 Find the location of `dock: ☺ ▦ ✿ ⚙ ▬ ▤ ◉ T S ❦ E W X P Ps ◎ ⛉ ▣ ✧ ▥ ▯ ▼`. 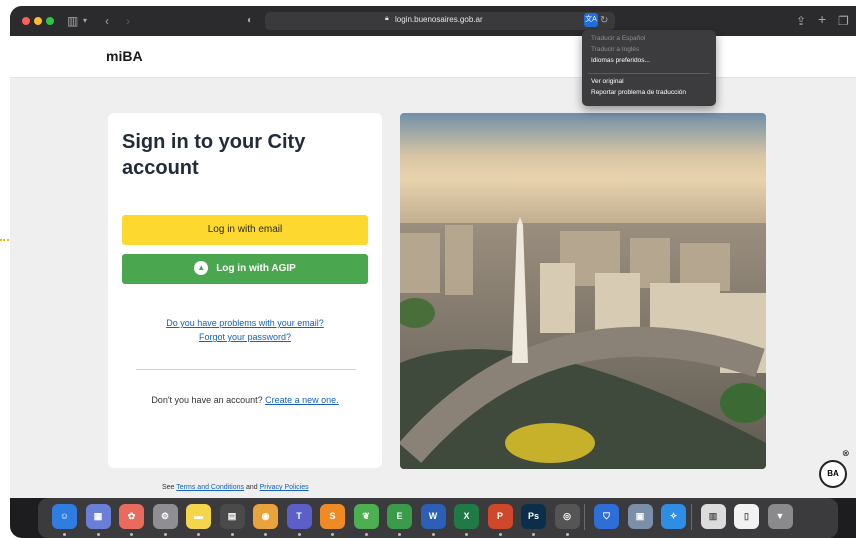

dock: ☺ ▦ ✿ ⚙ ▬ ▤ ◉ T S ❦ E W X P Ps ◎ ⛉ ▣ ✧ ▥ ▯ ▼ is located at coordinates (438, 518).